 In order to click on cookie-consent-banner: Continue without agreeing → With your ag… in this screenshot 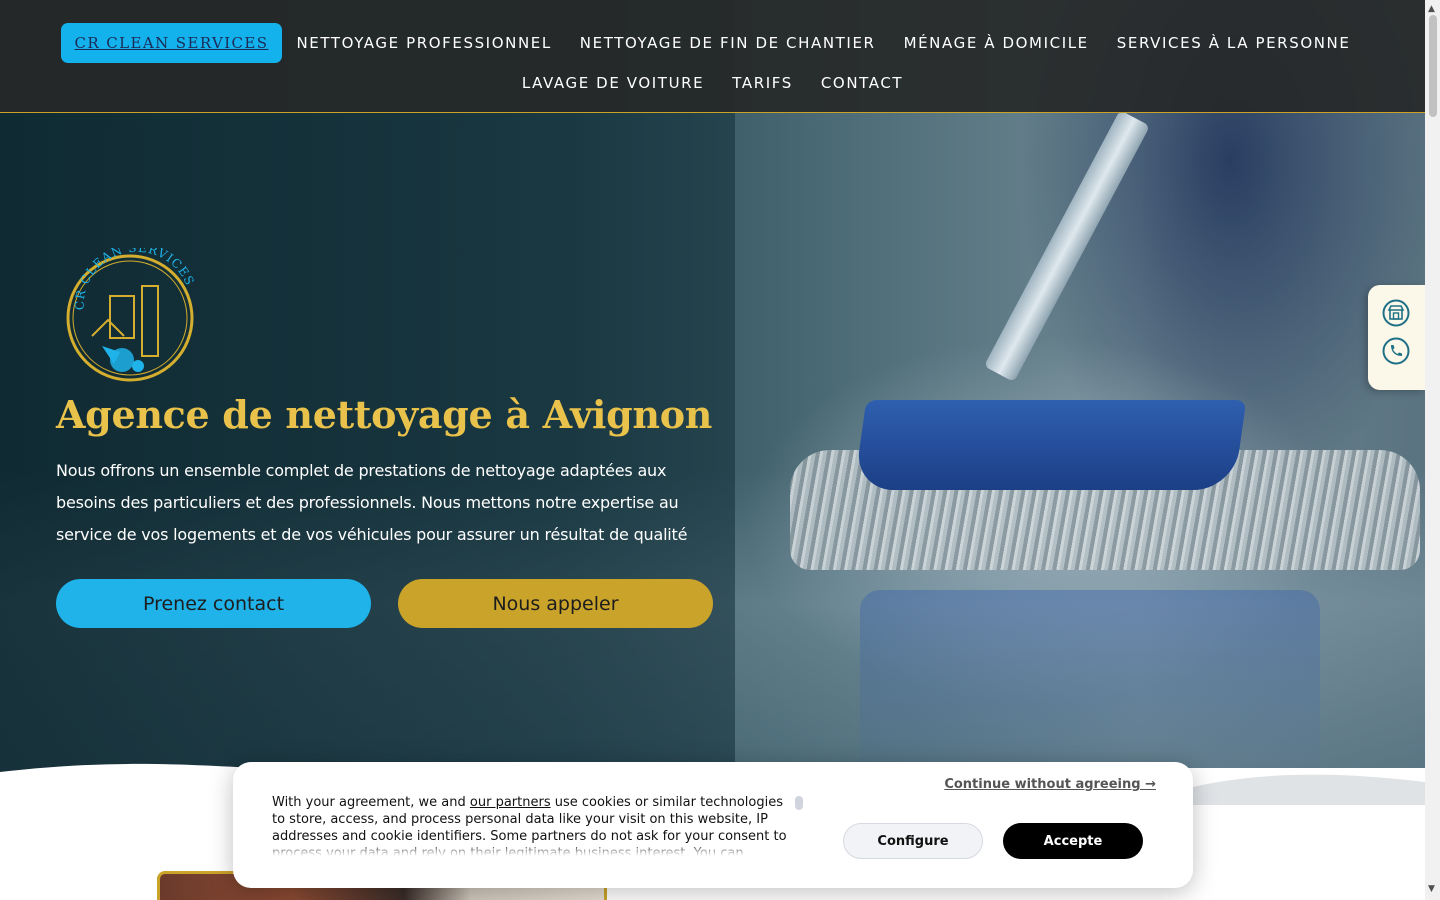, I will do `click(713, 825)`.